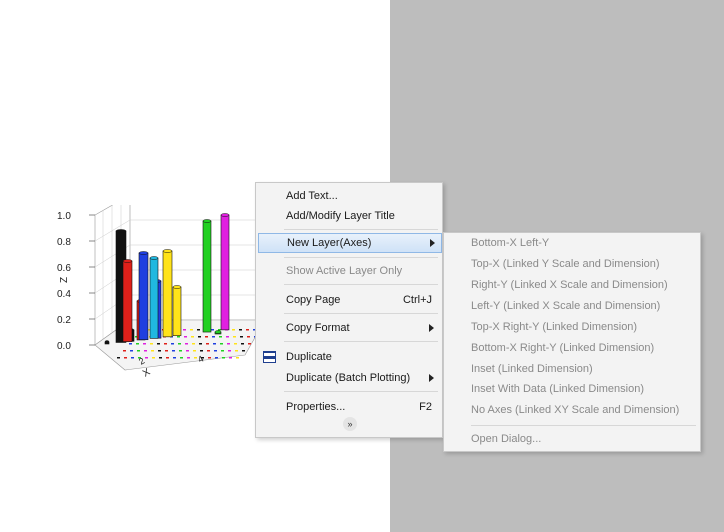  Describe the element at coordinates (329, 243) in the screenshot. I see `menu-item-label: New Layer(Axes)` at that location.